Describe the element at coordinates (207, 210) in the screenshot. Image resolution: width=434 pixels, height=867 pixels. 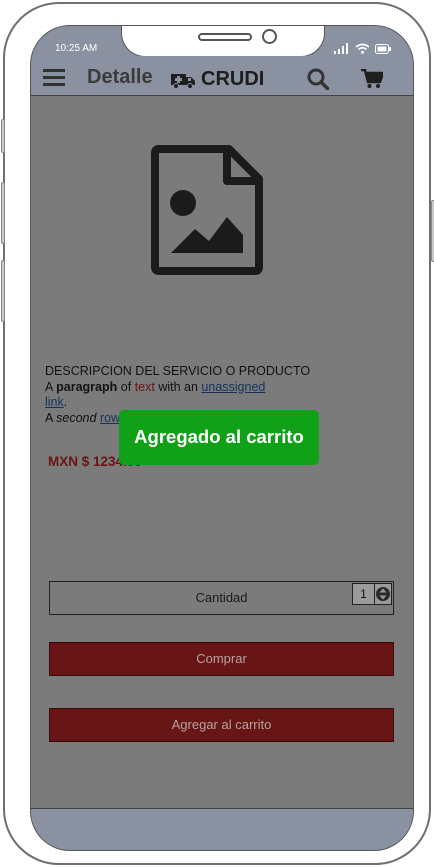
I see `image-file-icon` at that location.